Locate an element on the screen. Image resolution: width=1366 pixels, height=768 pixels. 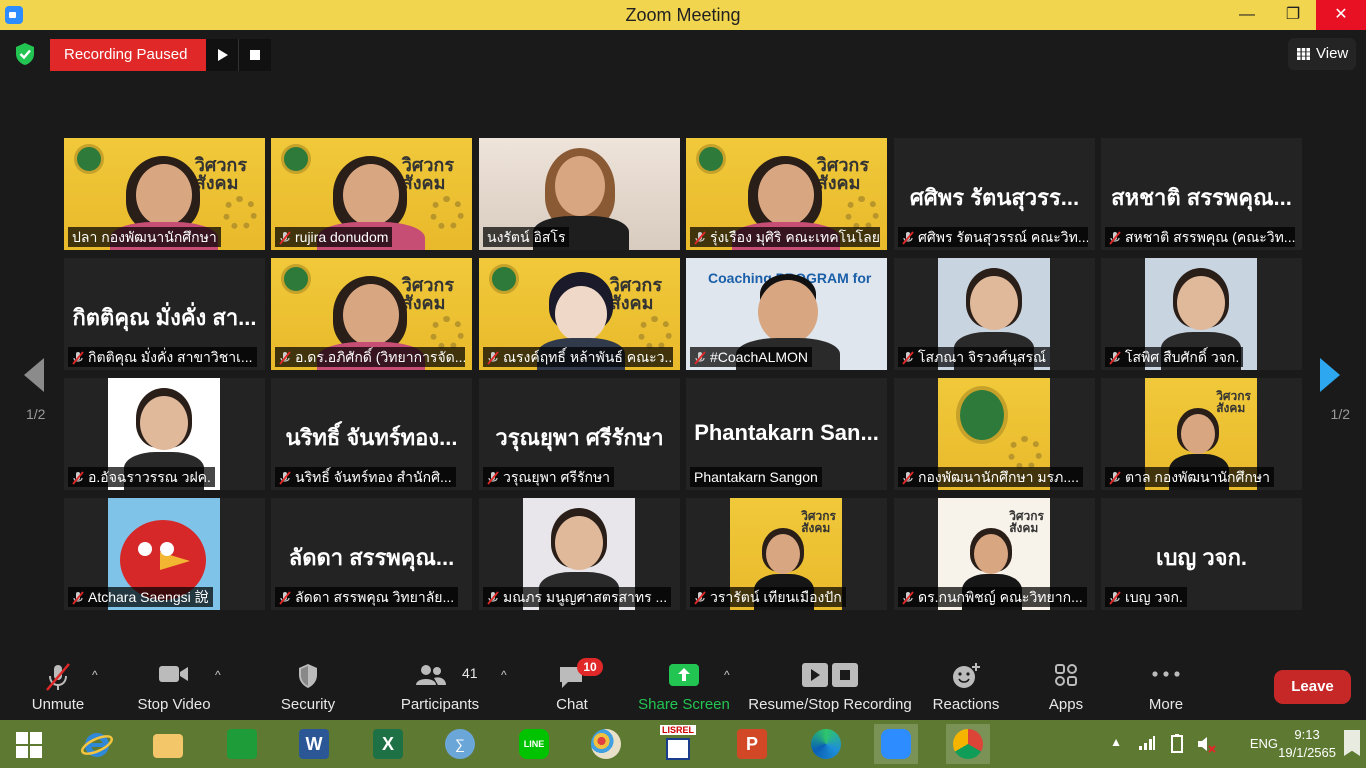
start-button is located at coordinates (30, 744).